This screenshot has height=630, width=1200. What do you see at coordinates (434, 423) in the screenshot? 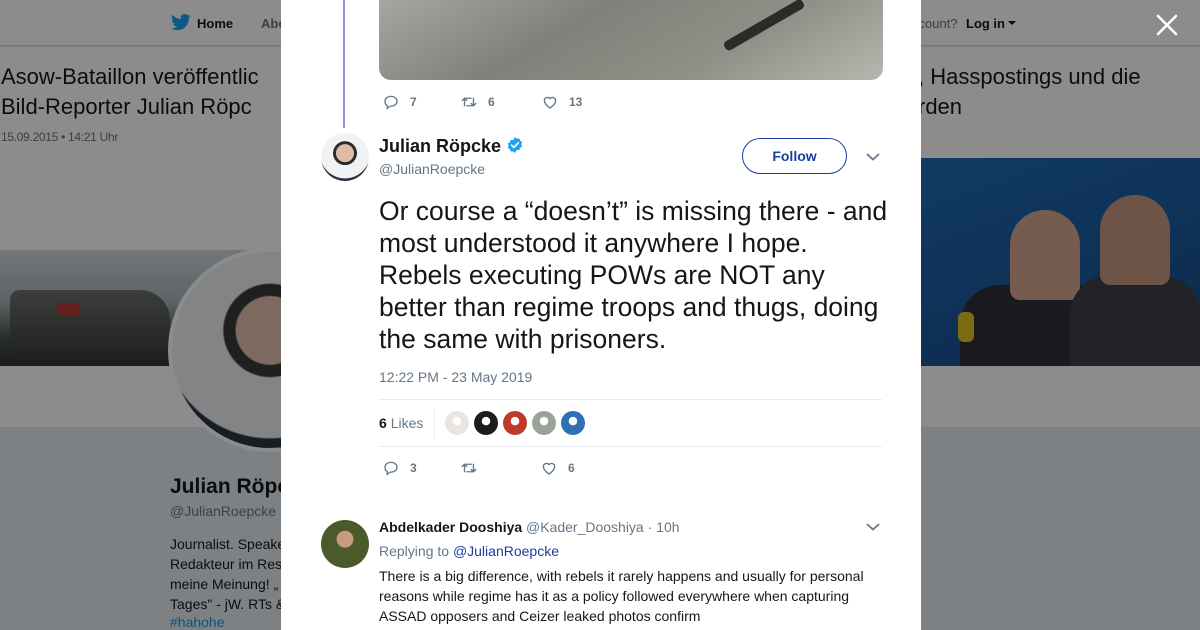
I see `likes-divider` at bounding box center [434, 423].